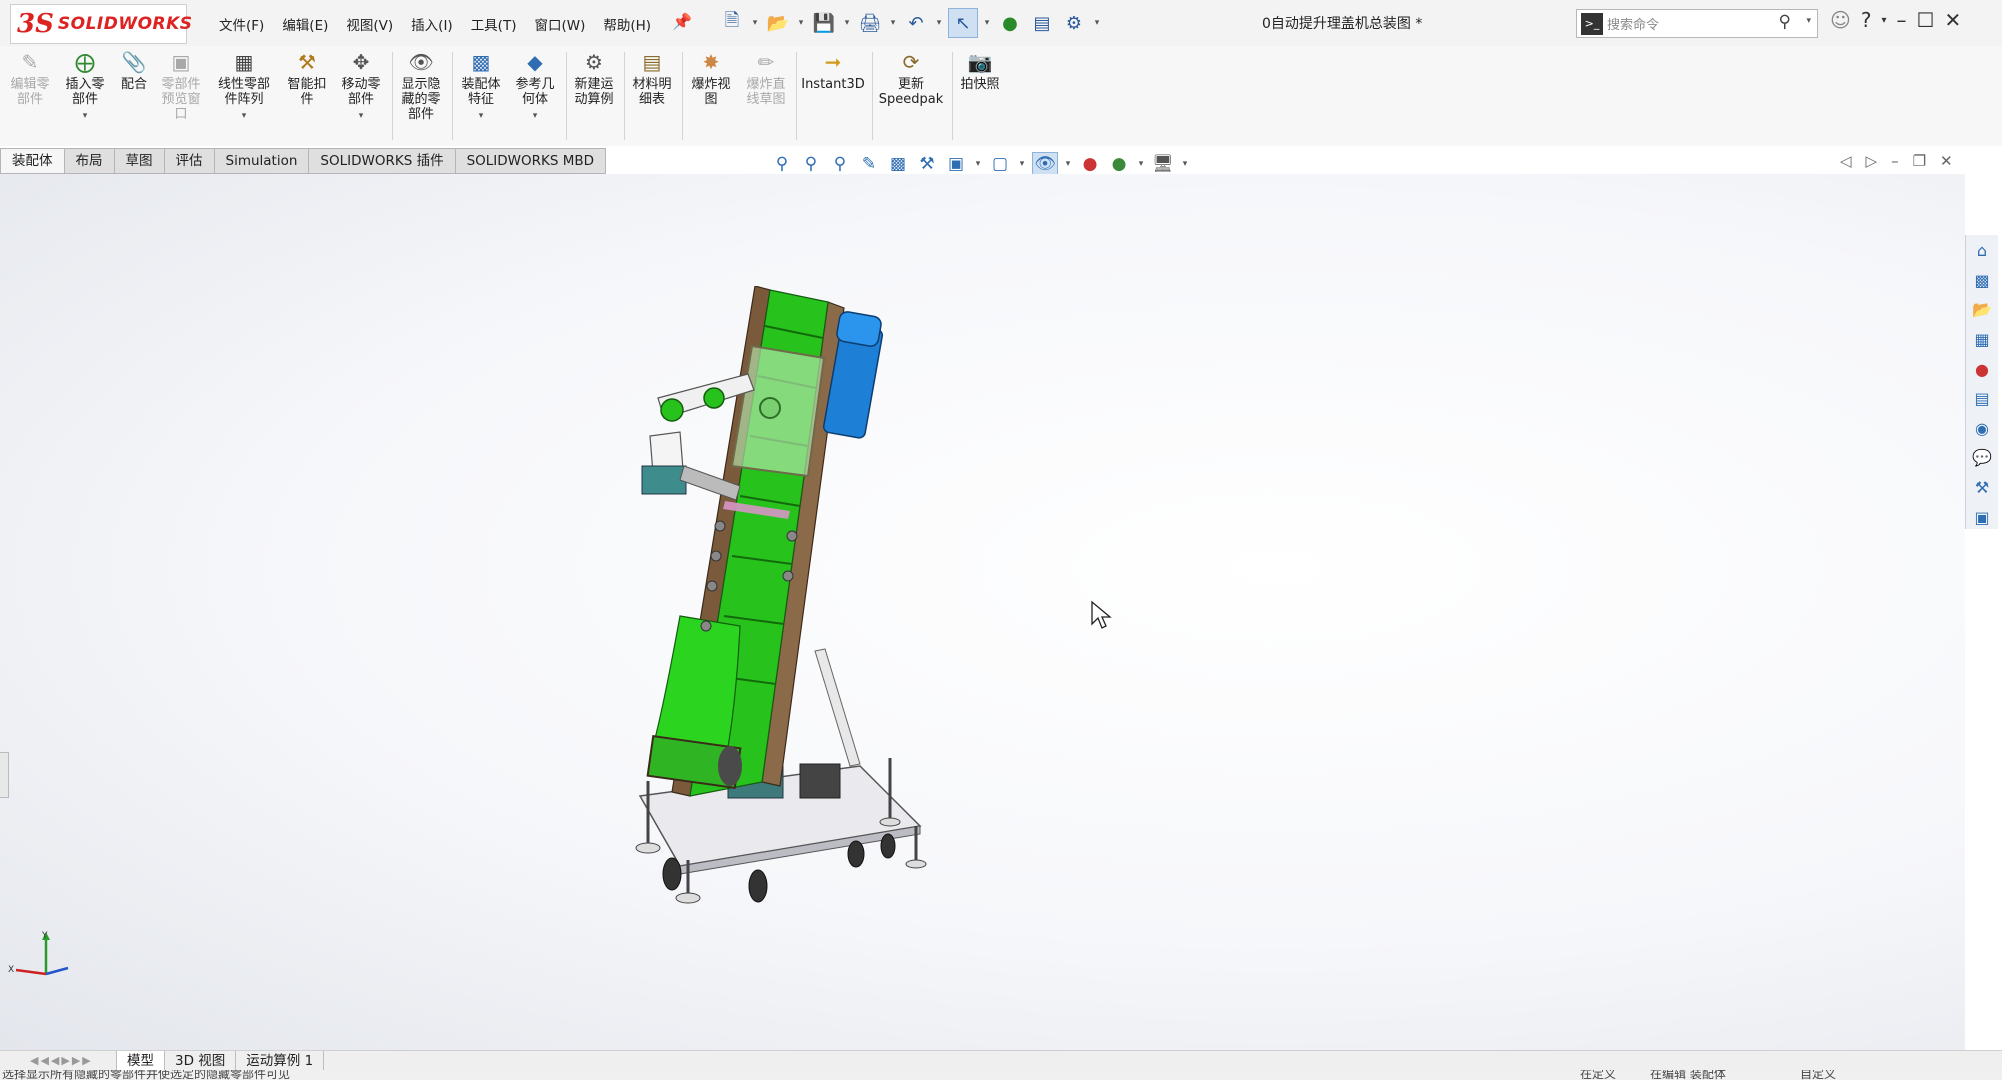 The width and height of the screenshot is (2002, 1080). I want to click on help-dropdown-icon: ▾, so click(1883, 20).